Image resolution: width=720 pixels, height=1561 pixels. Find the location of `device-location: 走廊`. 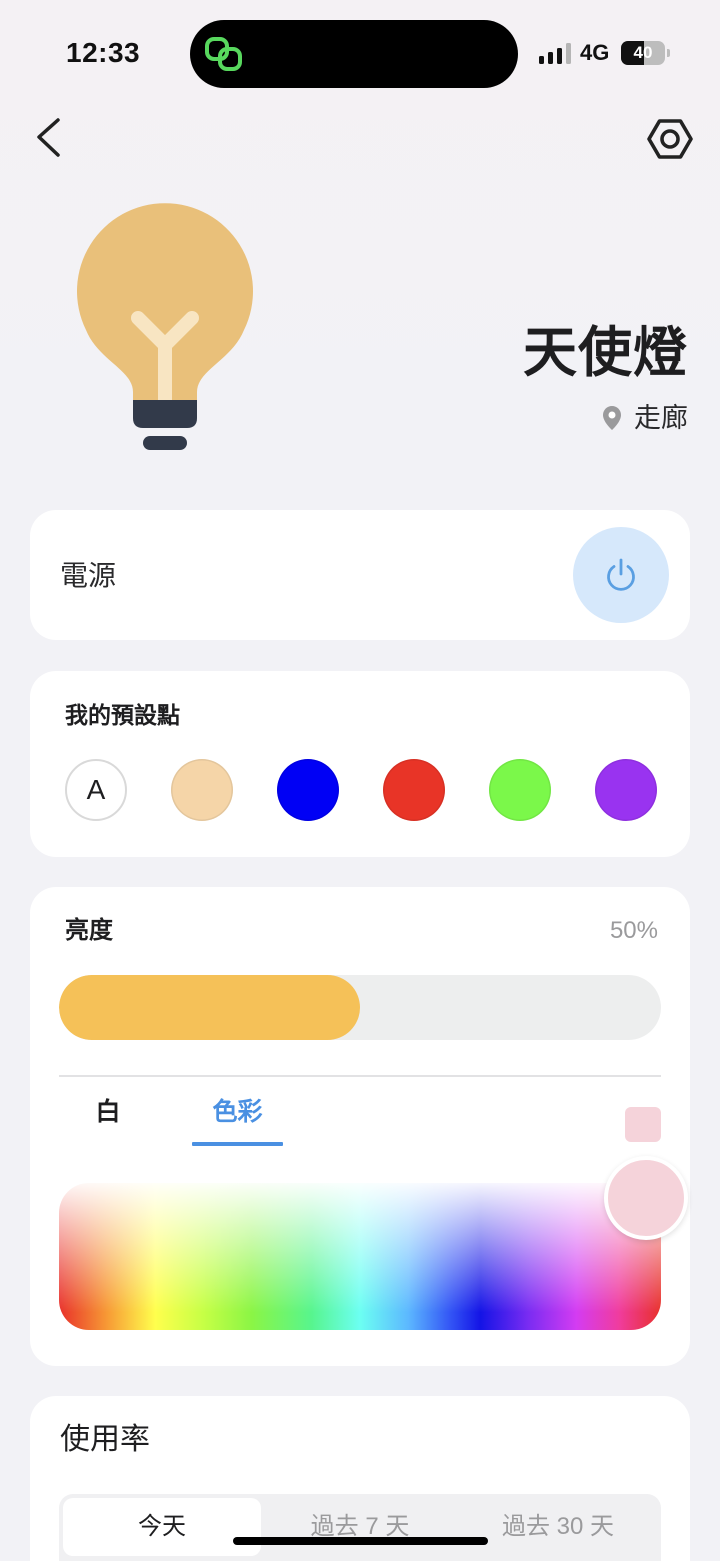

device-location: 走廊 is located at coordinates (645, 418).